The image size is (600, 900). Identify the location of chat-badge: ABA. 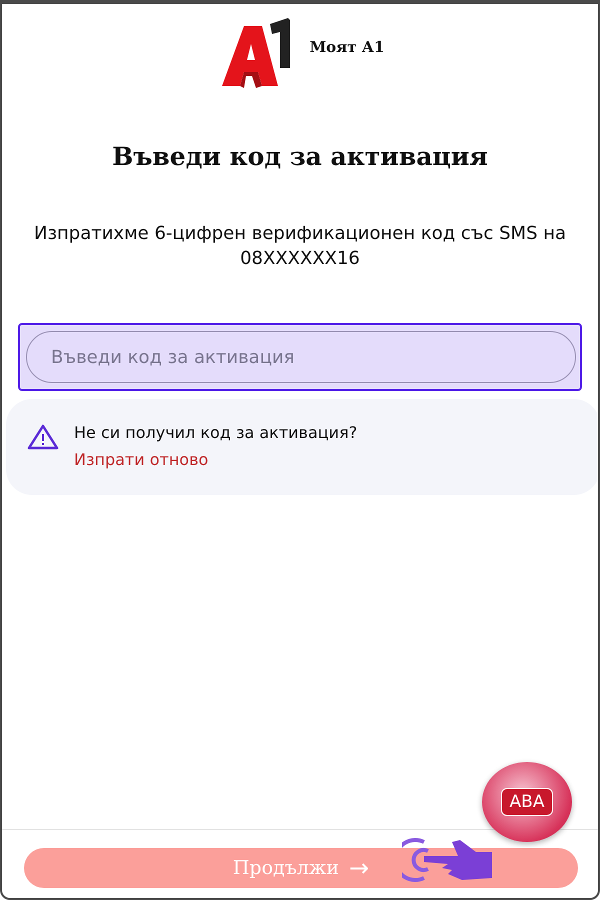
(527, 802).